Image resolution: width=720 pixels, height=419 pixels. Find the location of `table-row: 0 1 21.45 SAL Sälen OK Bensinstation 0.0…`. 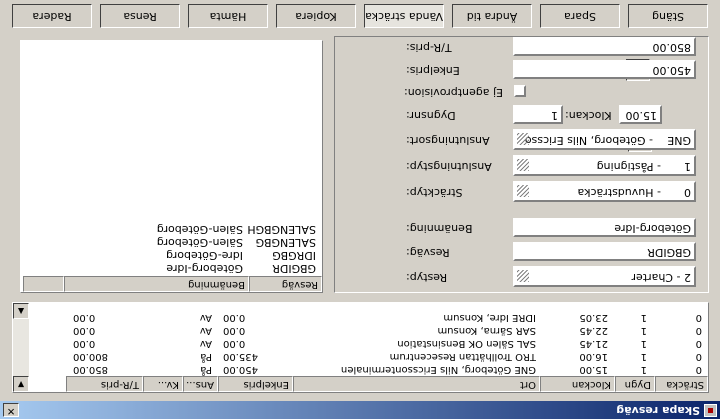

table-row: 0 1 21.45 SAL Sälen OK Bensinstation 0.0… is located at coordinates (368, 343).